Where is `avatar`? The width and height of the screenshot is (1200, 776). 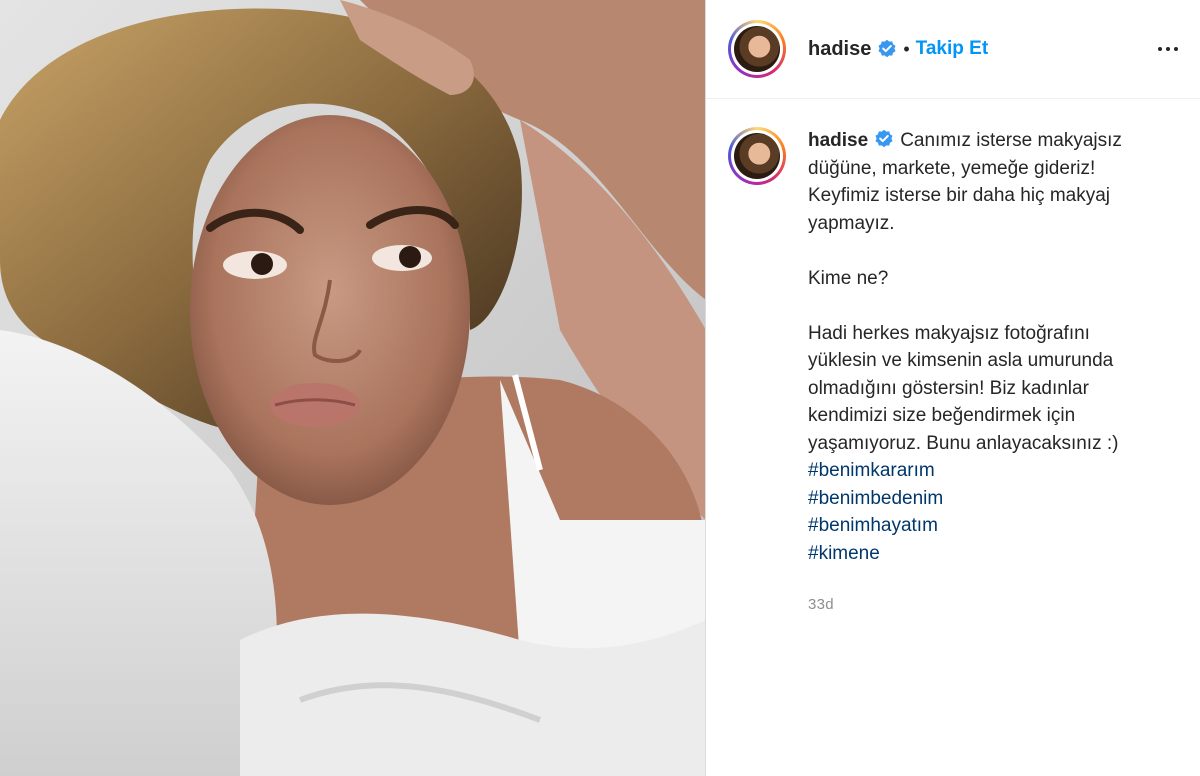
avatar is located at coordinates (757, 49).